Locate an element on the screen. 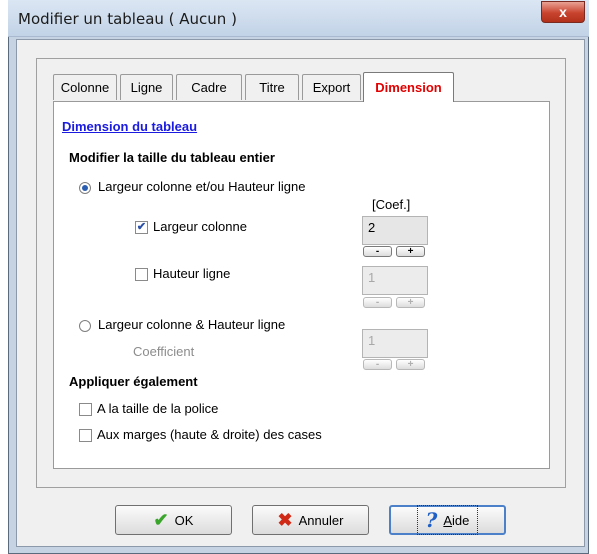 The height and width of the screenshot is (554, 597). tab-dimension: Dimension is located at coordinates (408, 87).